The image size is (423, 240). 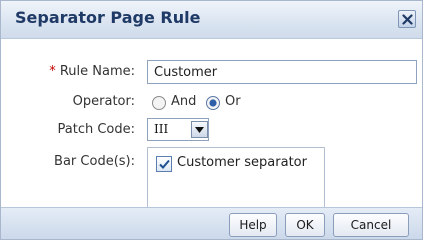 I want to click on ok-button: OK, so click(x=305, y=225).